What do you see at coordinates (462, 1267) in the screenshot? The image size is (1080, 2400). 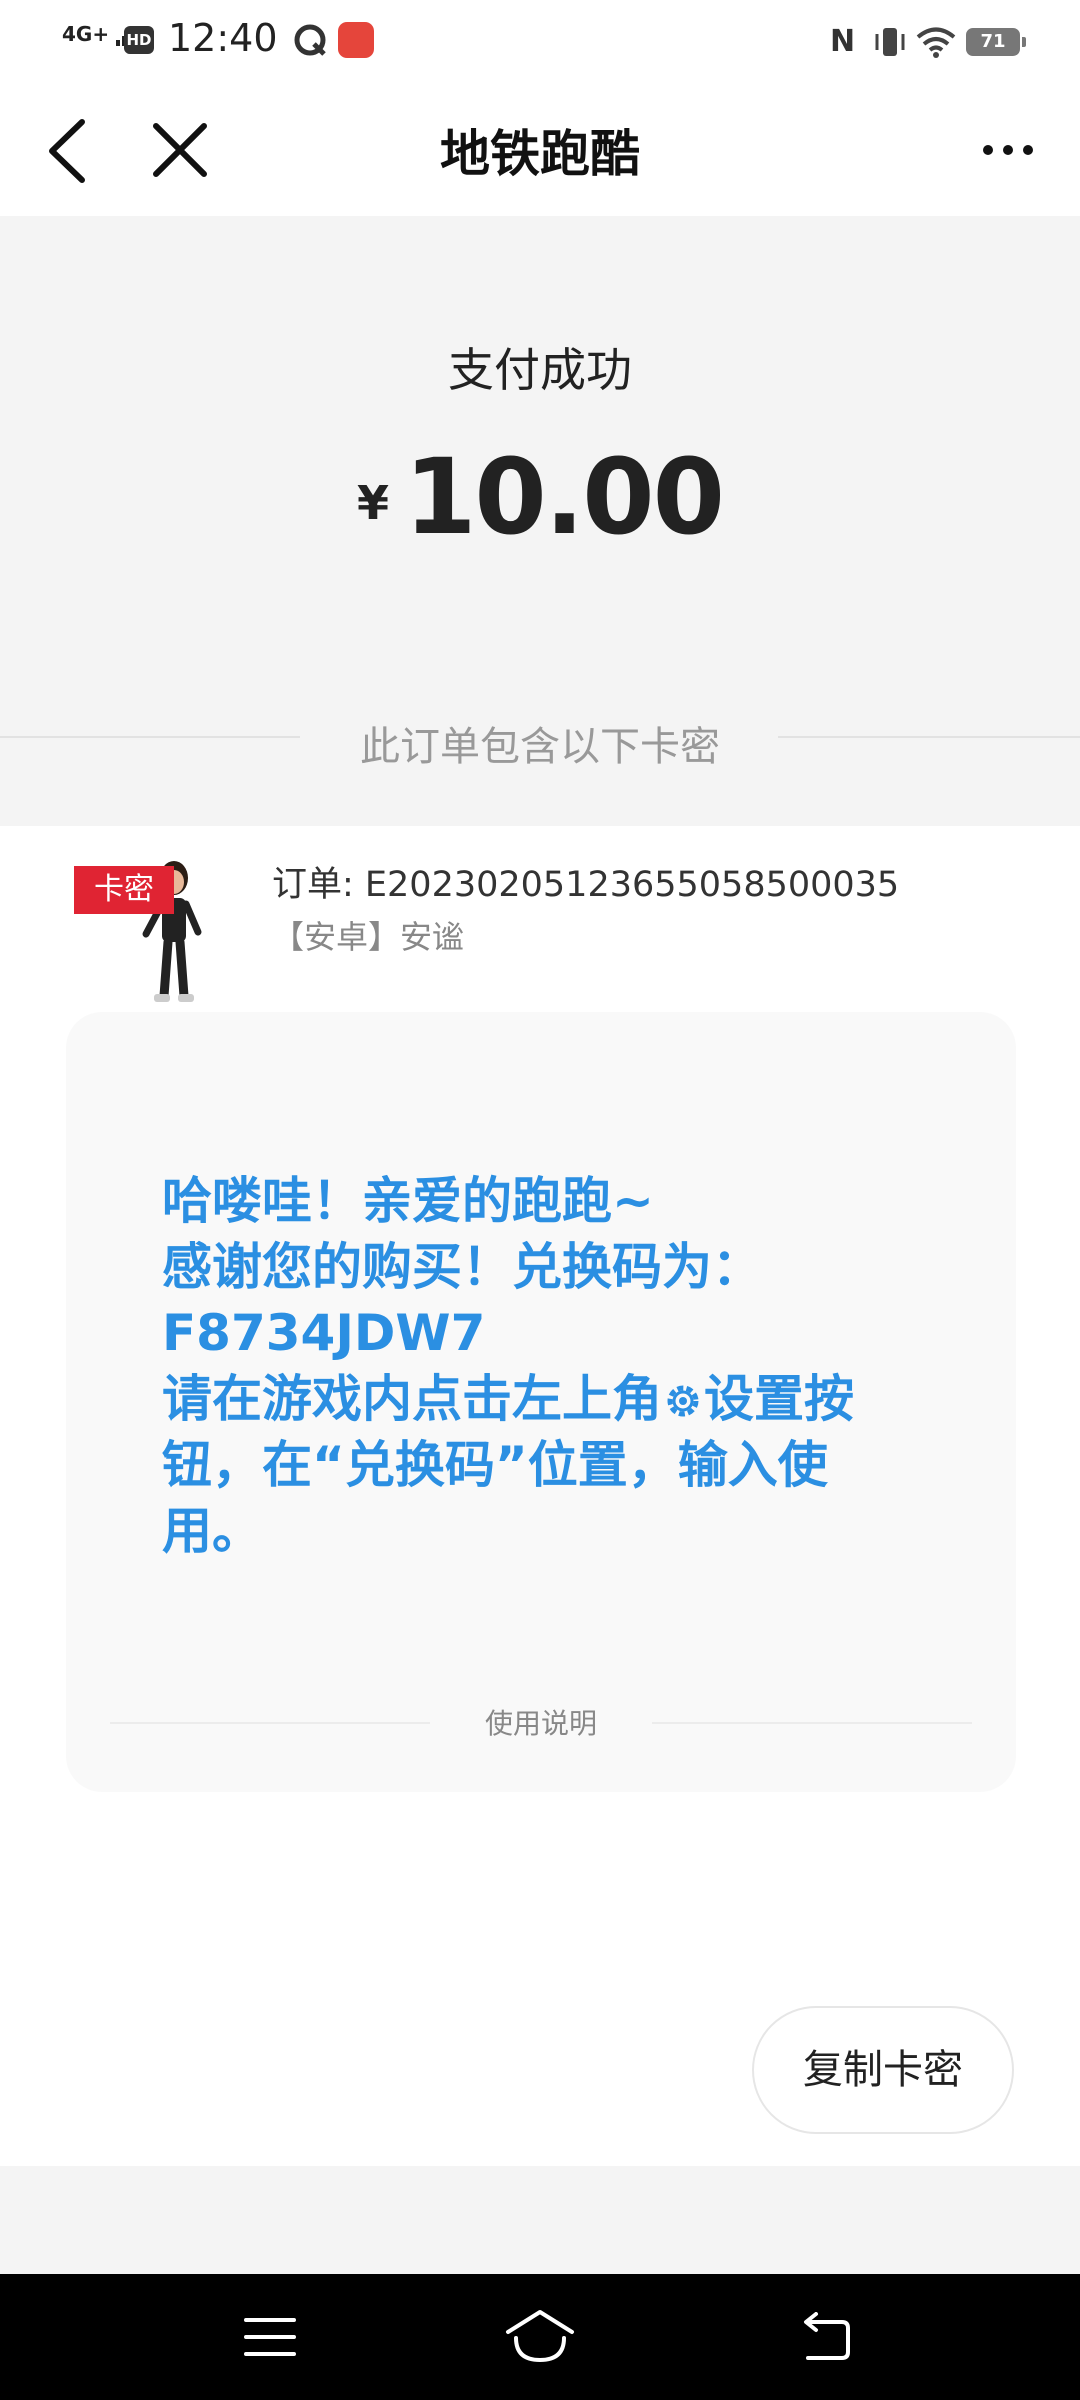 I see `message-line: 感谢您的购买！兑换码为：` at bounding box center [462, 1267].